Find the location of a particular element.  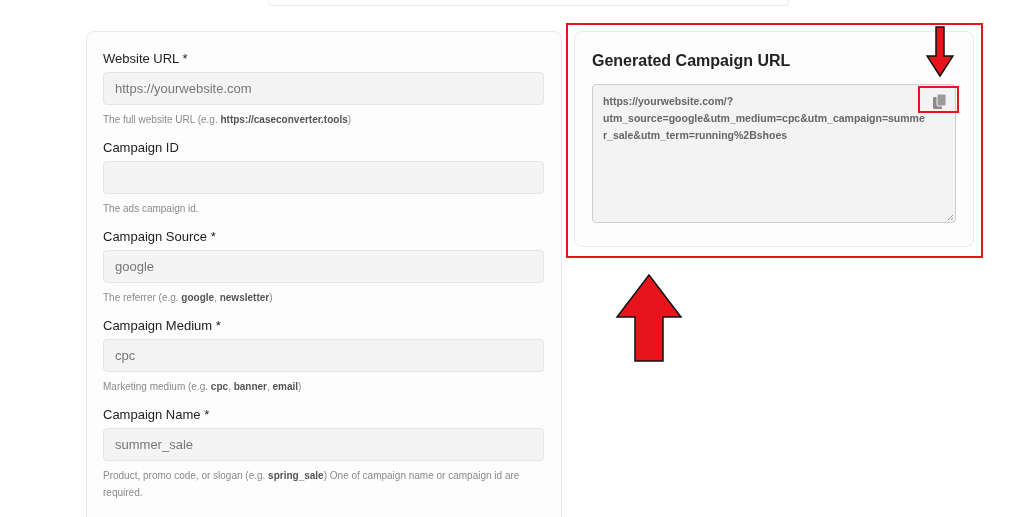

input-field is located at coordinates (323, 177).